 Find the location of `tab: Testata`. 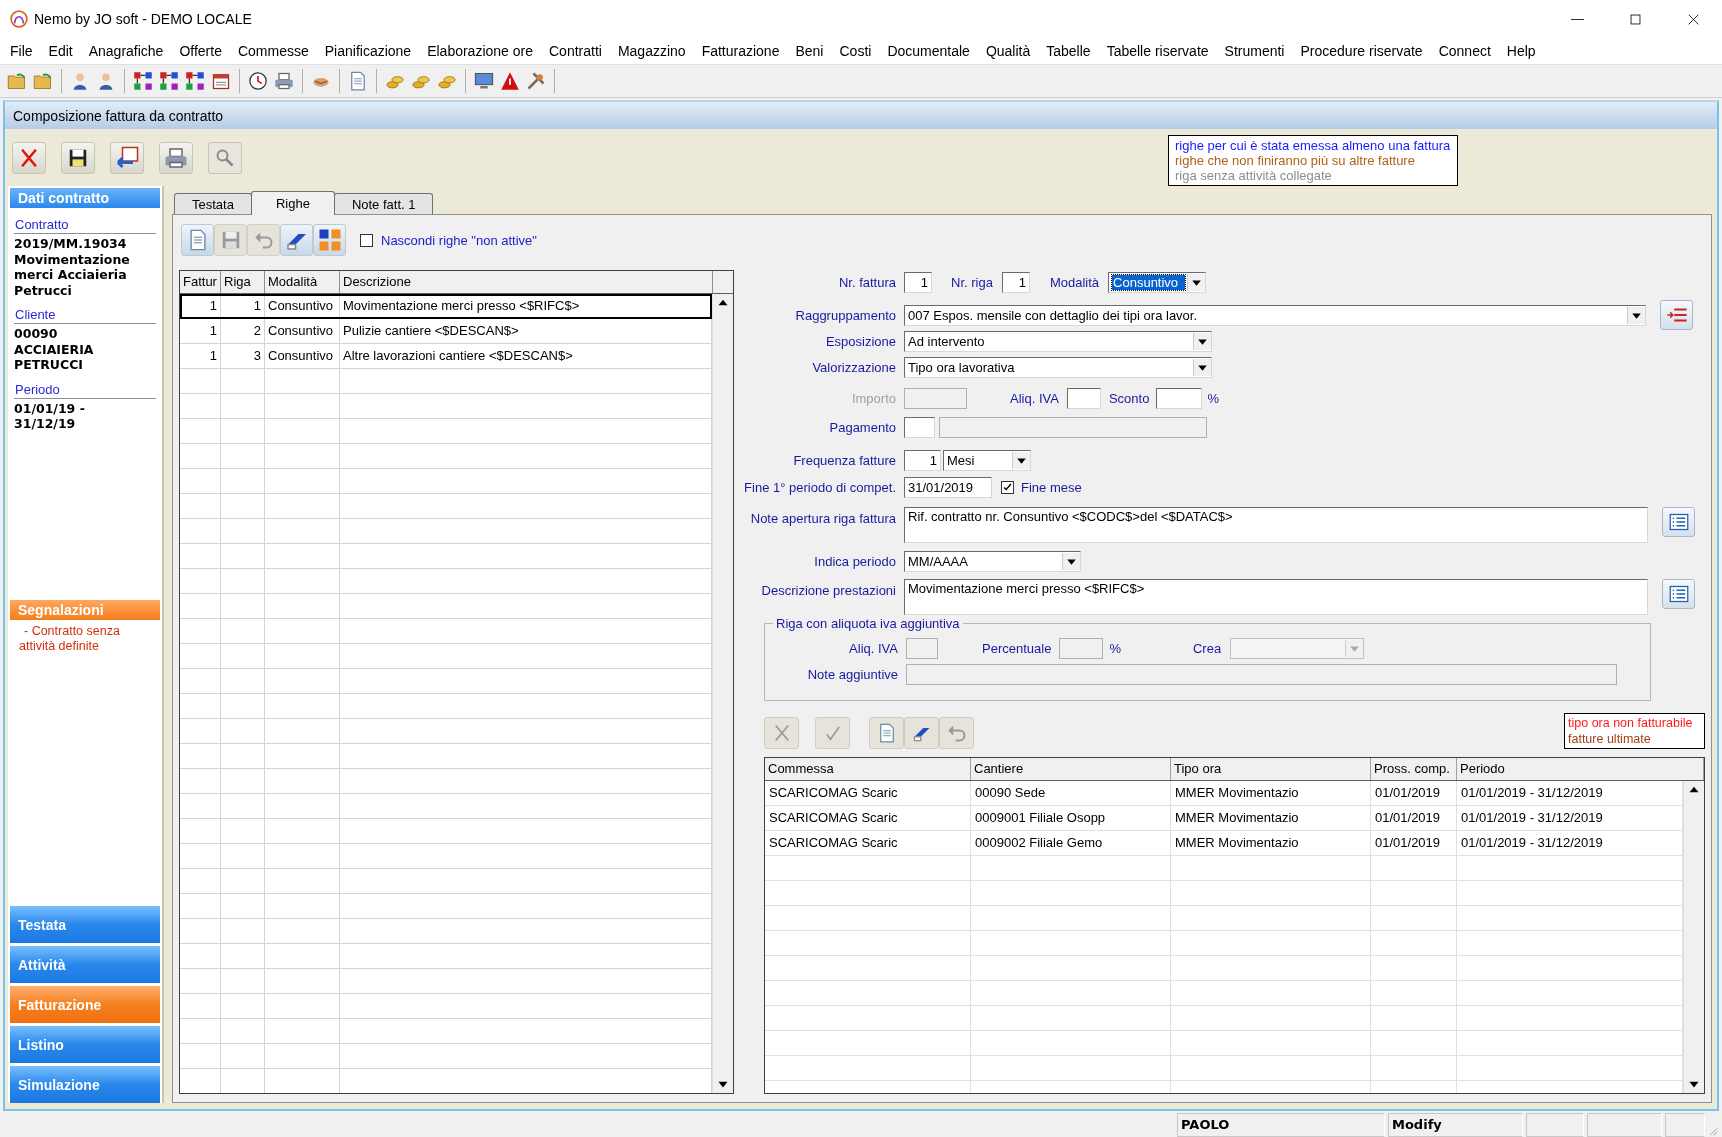

tab: Testata is located at coordinates (213, 203).